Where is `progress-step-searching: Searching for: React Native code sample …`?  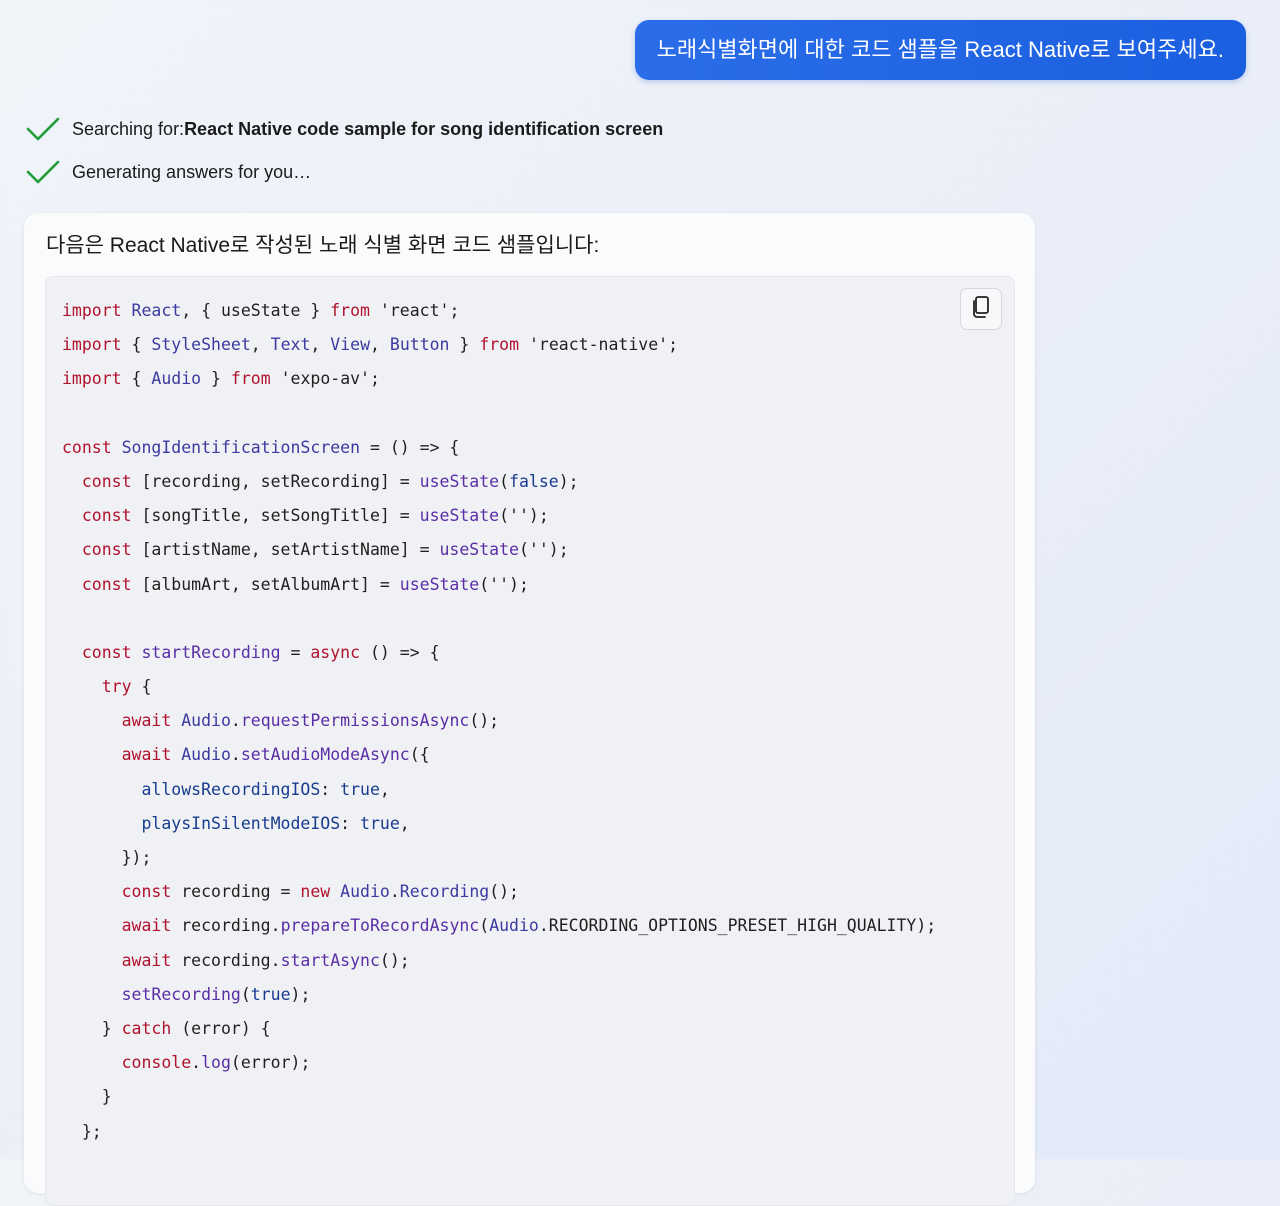
progress-step-searching: Searching for: React Native code sample … is located at coordinates (344, 129).